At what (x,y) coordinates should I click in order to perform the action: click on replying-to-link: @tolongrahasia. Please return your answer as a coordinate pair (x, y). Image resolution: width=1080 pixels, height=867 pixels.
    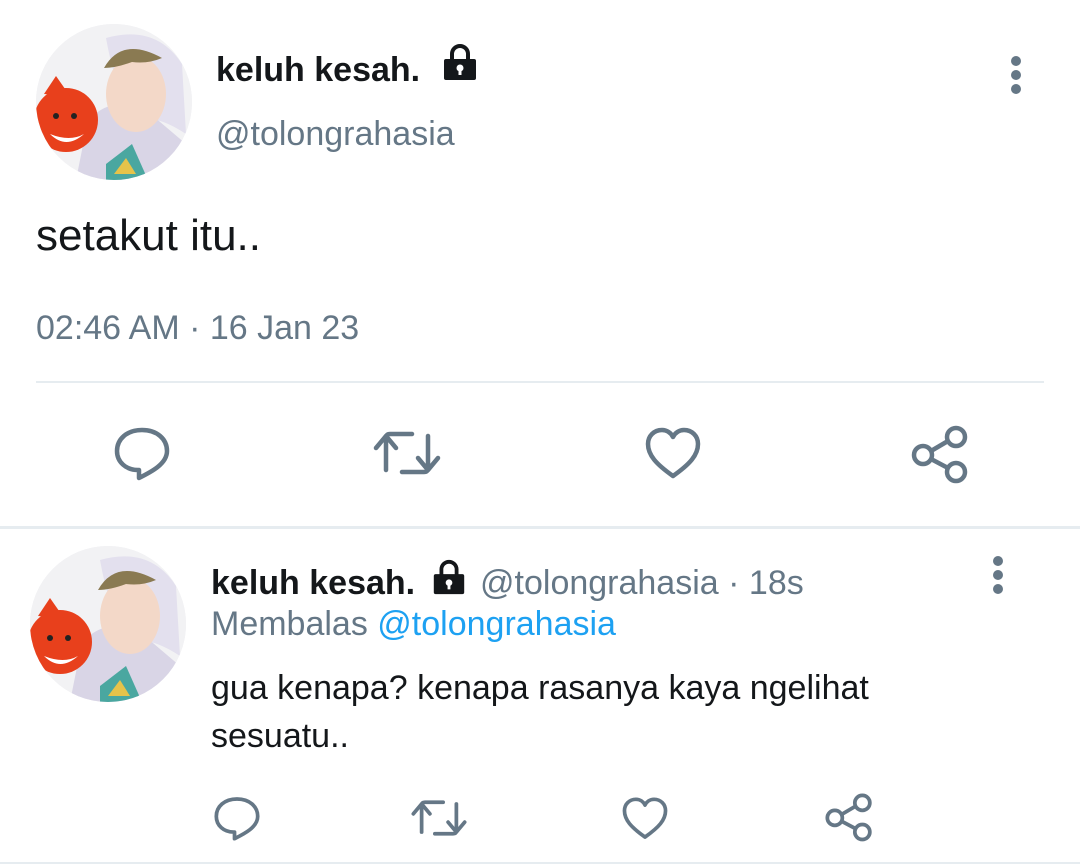
    Looking at the image, I should click on (496, 624).